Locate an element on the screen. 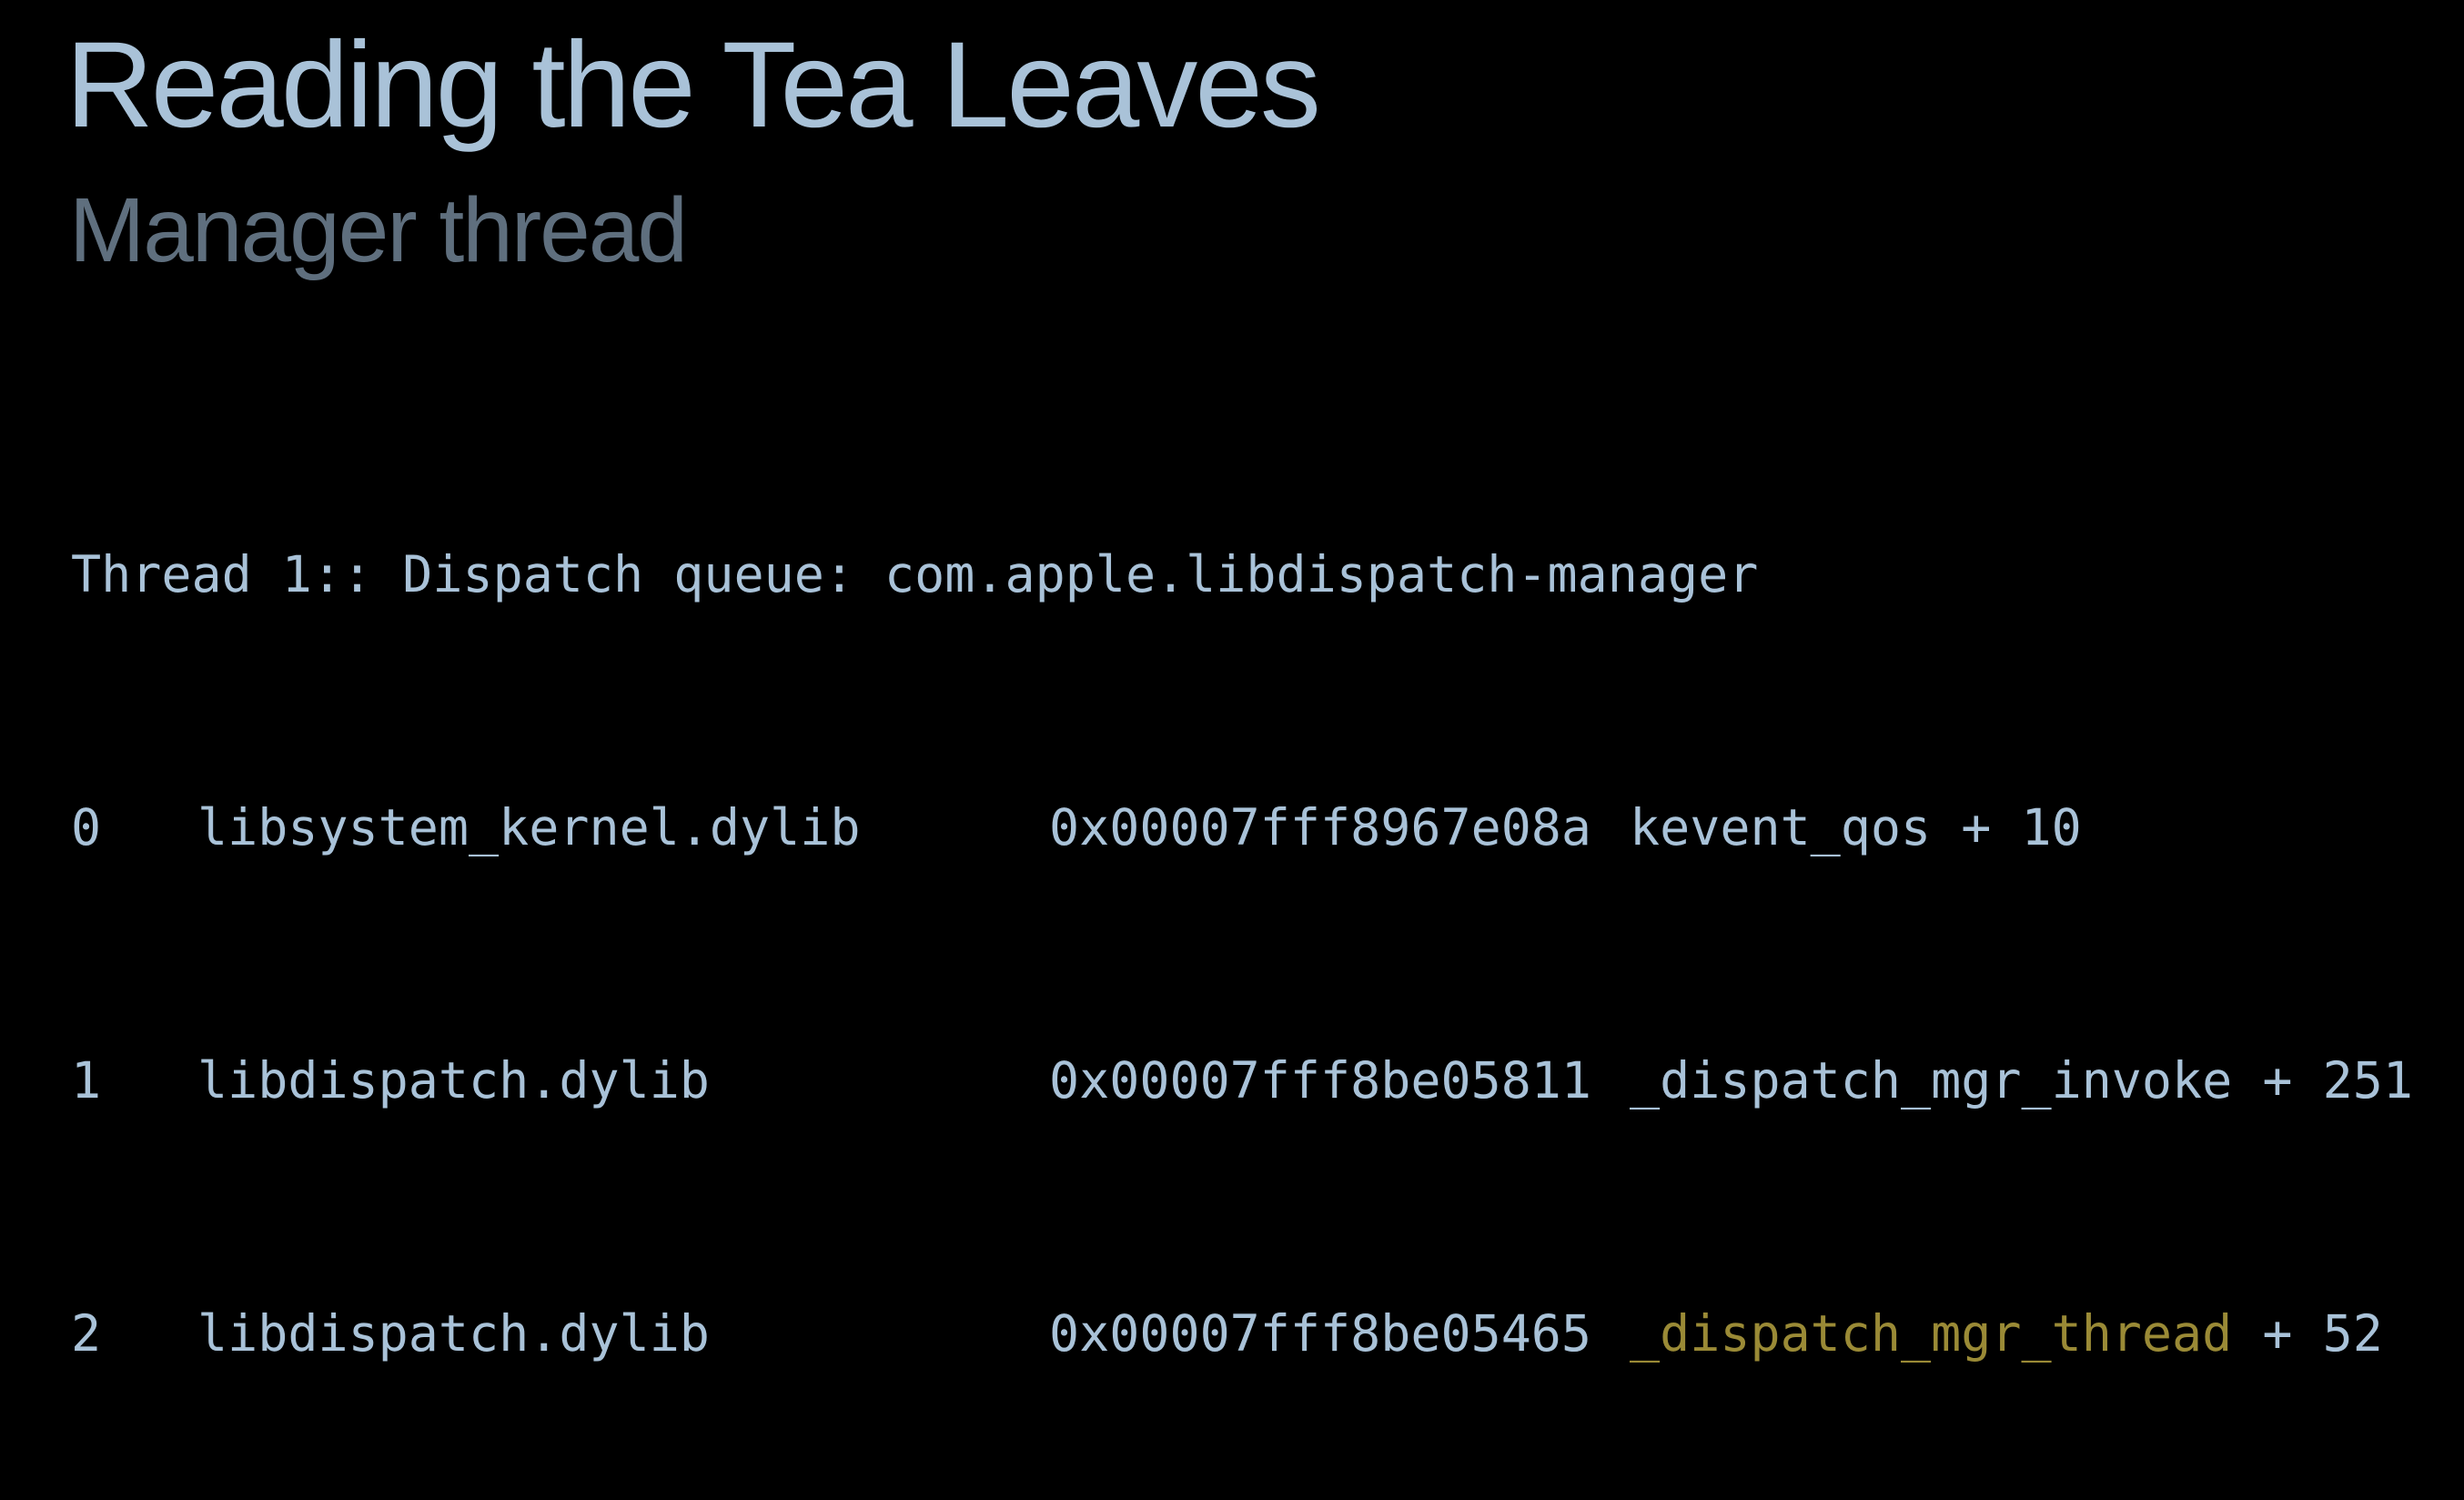  frame-symbol: _dispatch_mgr_invoke is located at coordinates (1931, 1080).